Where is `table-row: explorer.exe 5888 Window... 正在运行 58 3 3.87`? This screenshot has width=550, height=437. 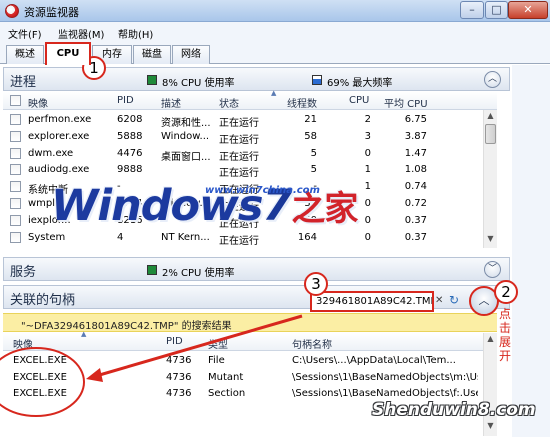
table-row: explorer.exe 5888 Window... 正在运行 58 3 3.87 is located at coordinates (250, 137).